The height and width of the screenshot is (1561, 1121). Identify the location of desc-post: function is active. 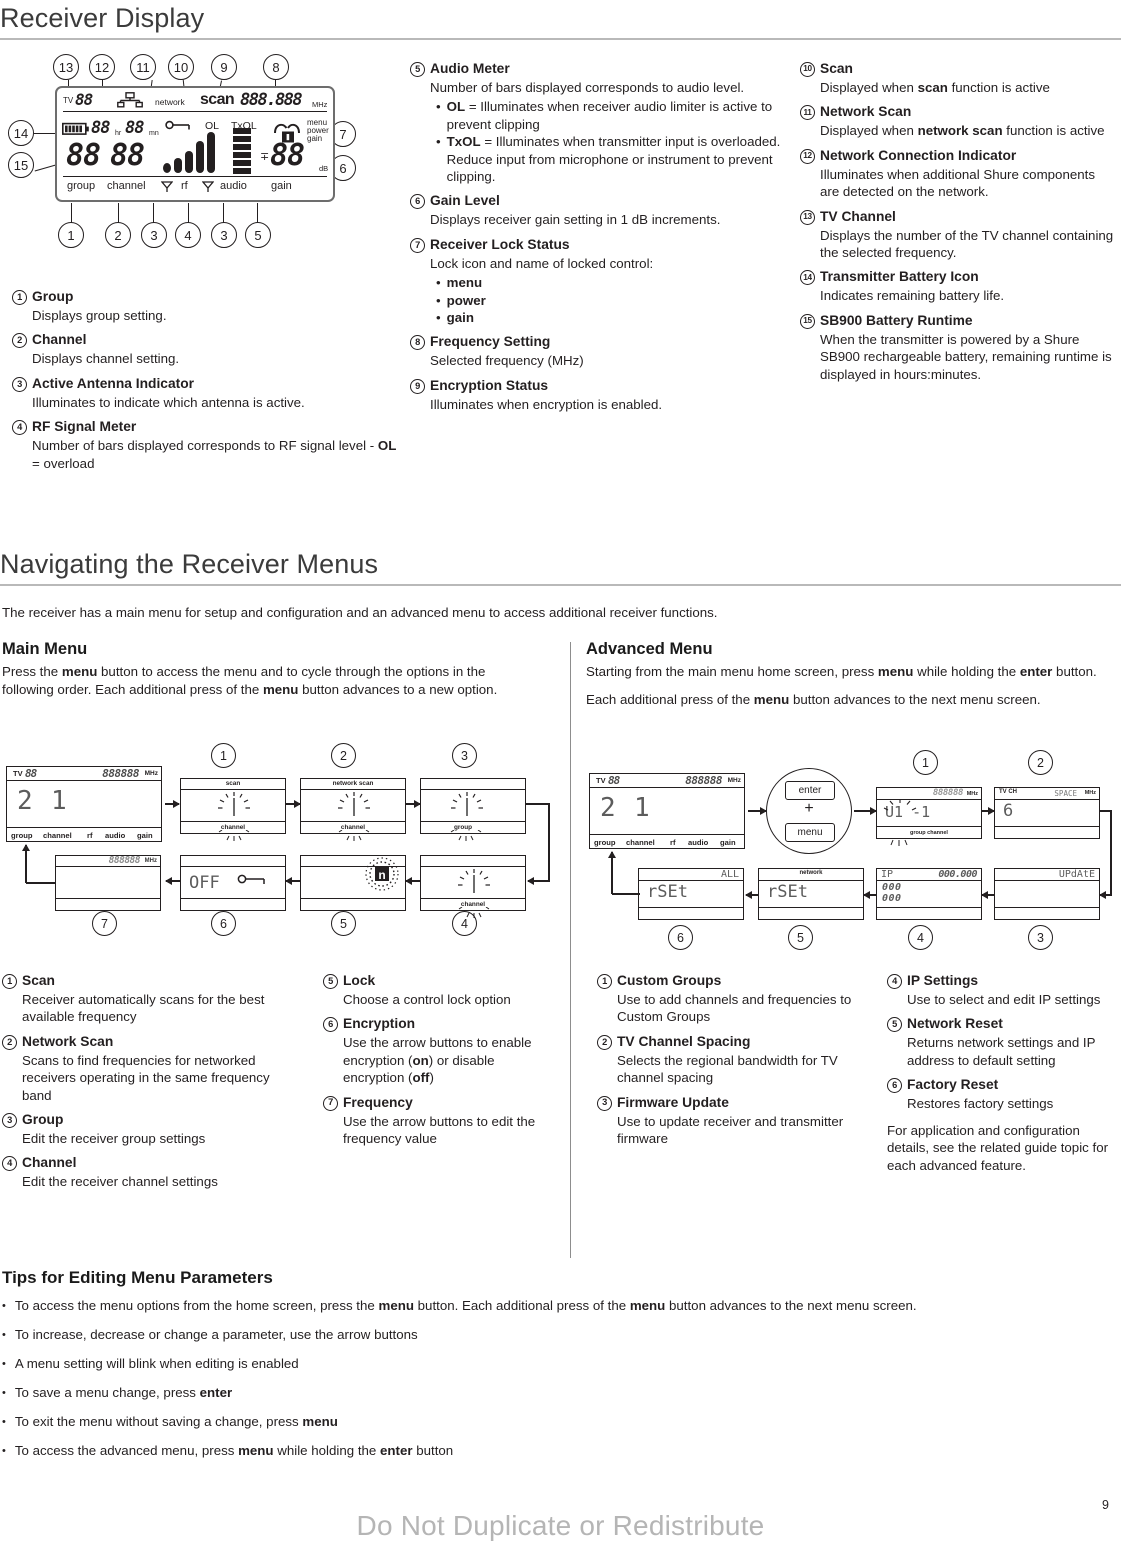
(1053, 131).